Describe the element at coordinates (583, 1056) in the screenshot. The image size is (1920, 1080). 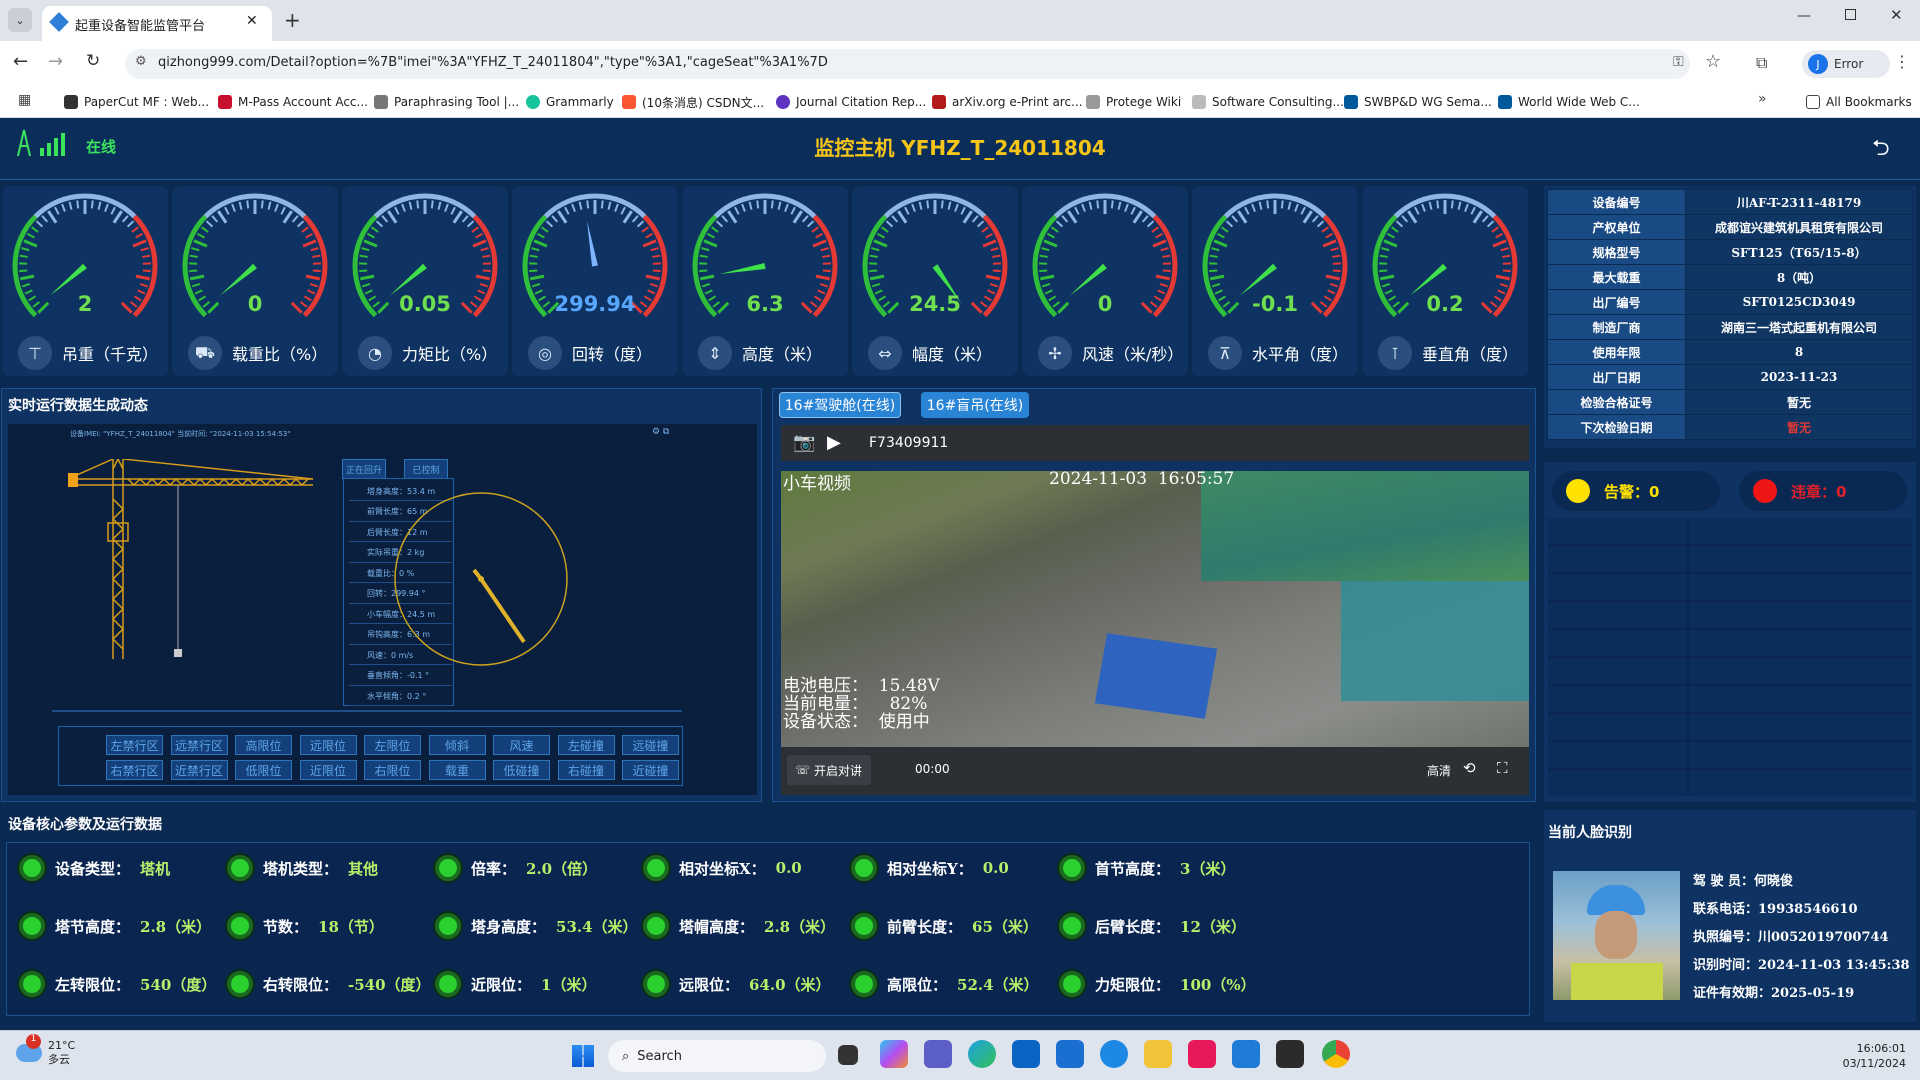
I see `start-button` at that location.